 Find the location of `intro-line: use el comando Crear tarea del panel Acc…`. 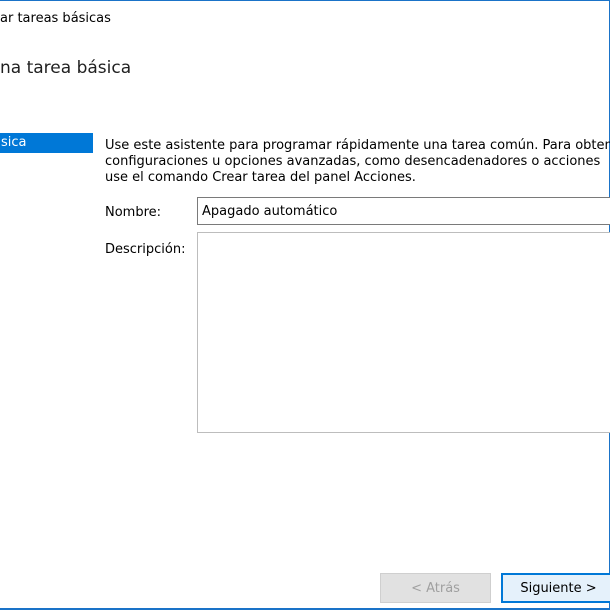

intro-line: use el comando Crear tarea del panel Acc… is located at coordinates (260, 177).